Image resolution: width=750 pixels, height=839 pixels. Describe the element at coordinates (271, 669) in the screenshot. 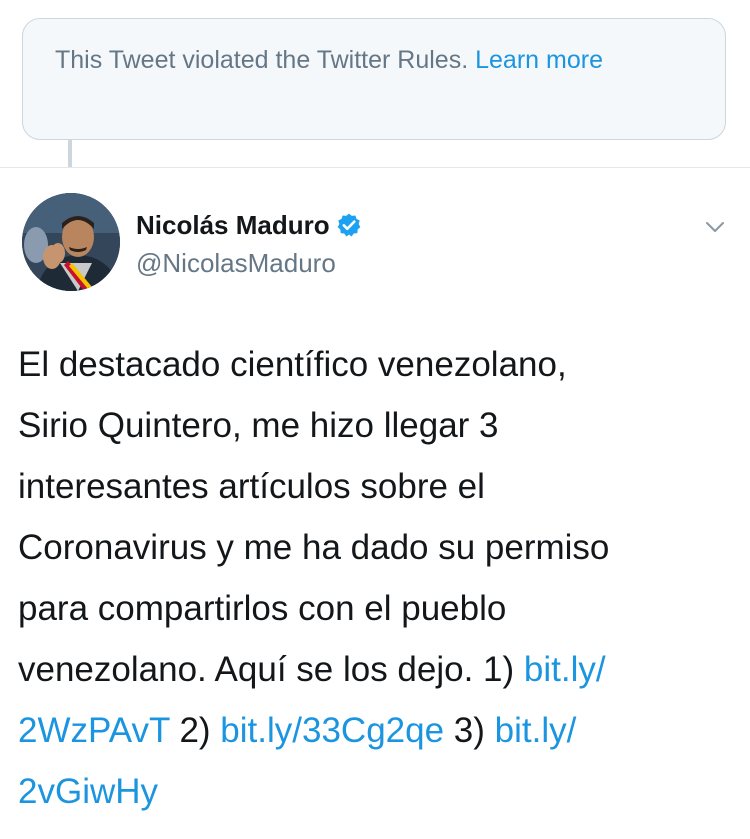

I see `tweet-text-segment: venezolano. Aquí se los dejo. 1)` at that location.